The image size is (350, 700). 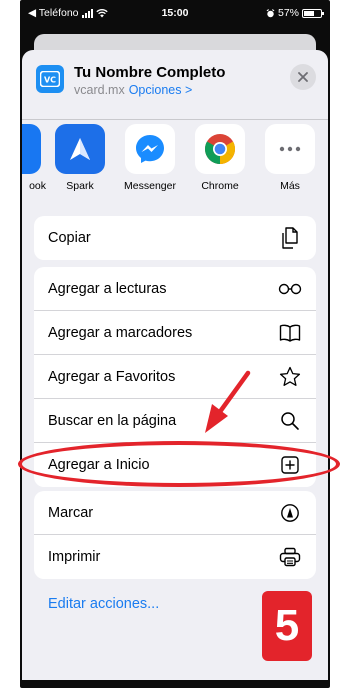 I want to click on action-reading-list: Agregar a lecturas, so click(x=175, y=289).